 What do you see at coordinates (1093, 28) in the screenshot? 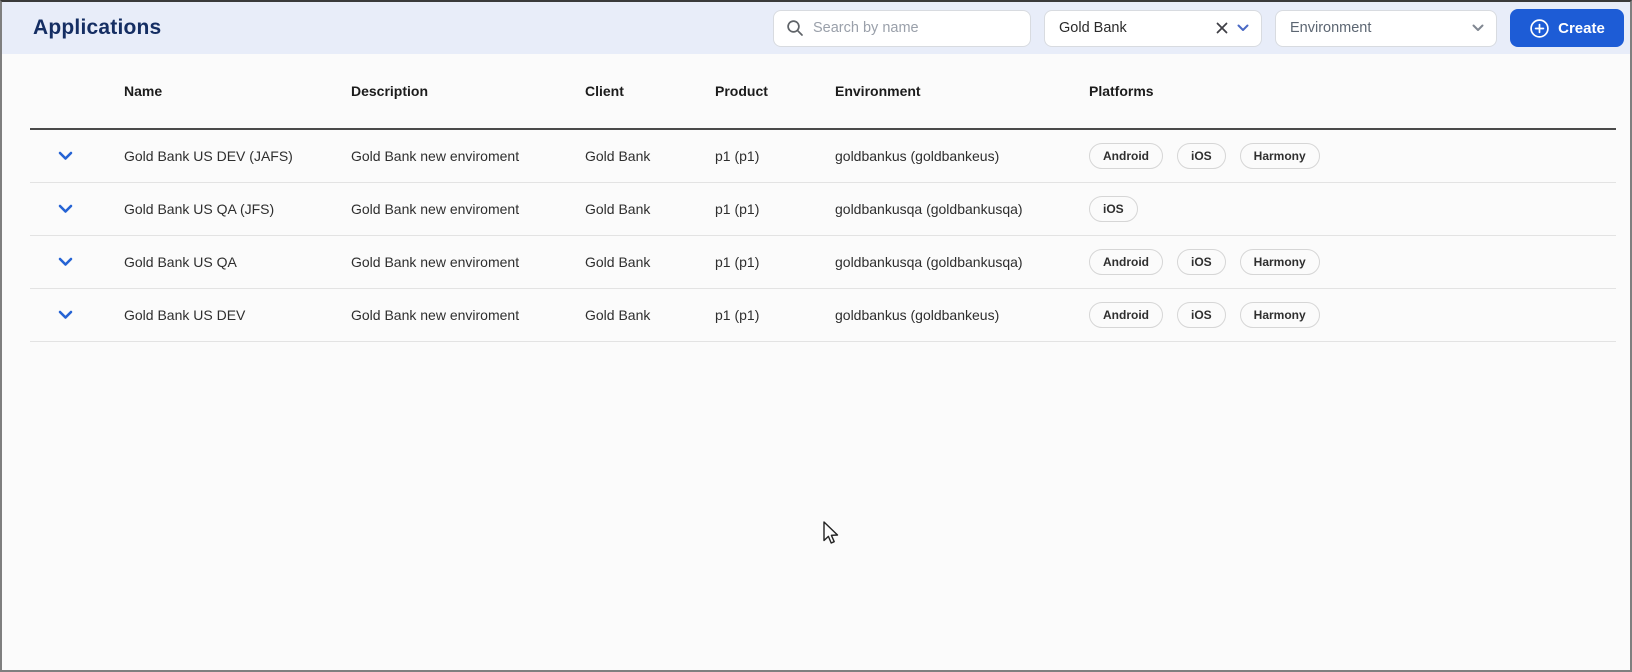
I see `client-filter-value: Gold Bank` at bounding box center [1093, 28].